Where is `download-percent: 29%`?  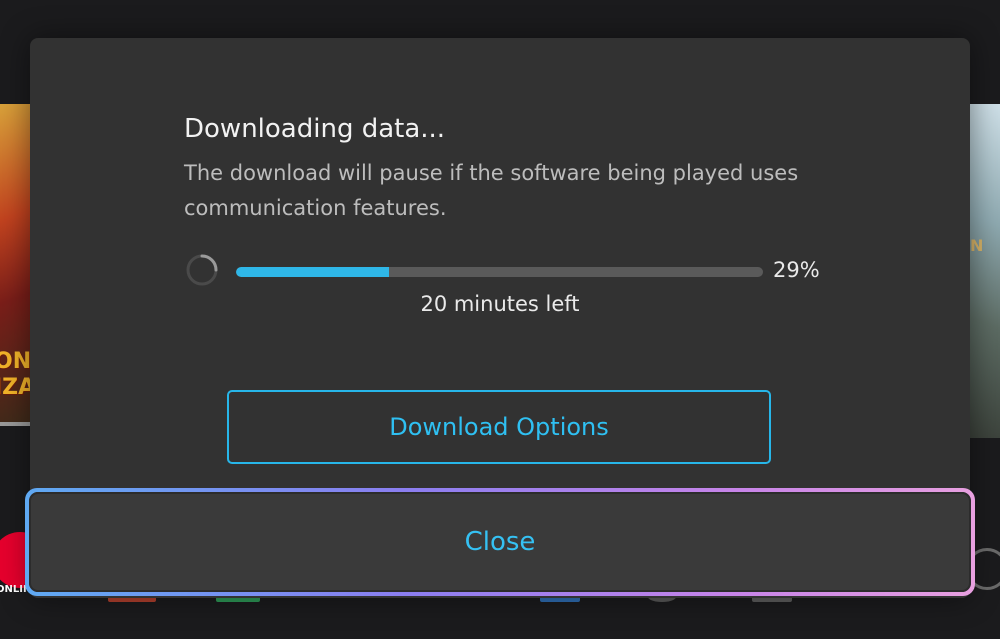
download-percent: 29% is located at coordinates (796, 270).